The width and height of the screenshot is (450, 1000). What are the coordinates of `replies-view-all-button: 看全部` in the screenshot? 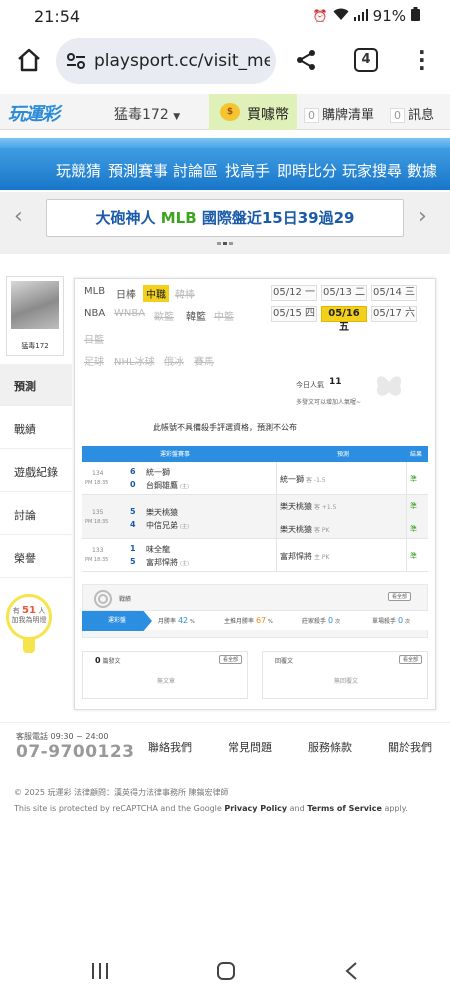 It's located at (411, 659).